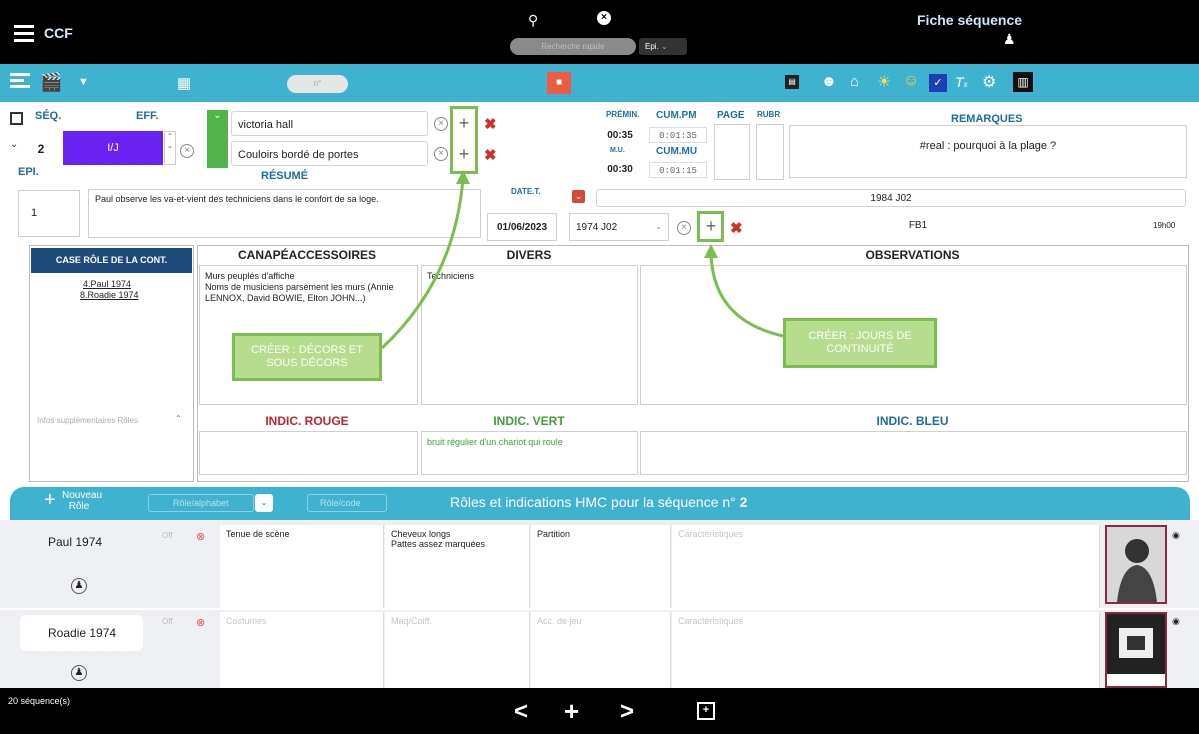 This screenshot has height=734, width=1199. What do you see at coordinates (82, 633) in the screenshot?
I see `role-name: Roadie 1974` at bounding box center [82, 633].